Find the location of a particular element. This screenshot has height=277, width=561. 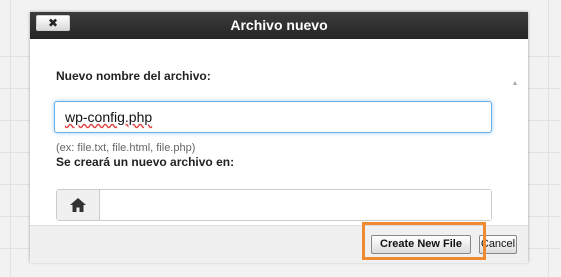

filename-value: wp-config.php is located at coordinates (109, 117).